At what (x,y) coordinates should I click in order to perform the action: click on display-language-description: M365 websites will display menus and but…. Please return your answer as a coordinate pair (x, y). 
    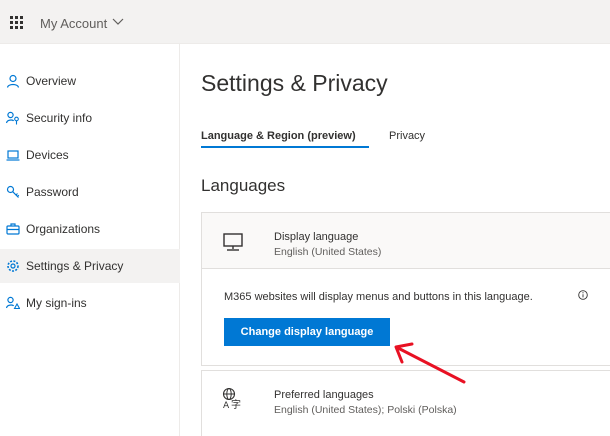
    Looking at the image, I should click on (378, 297).